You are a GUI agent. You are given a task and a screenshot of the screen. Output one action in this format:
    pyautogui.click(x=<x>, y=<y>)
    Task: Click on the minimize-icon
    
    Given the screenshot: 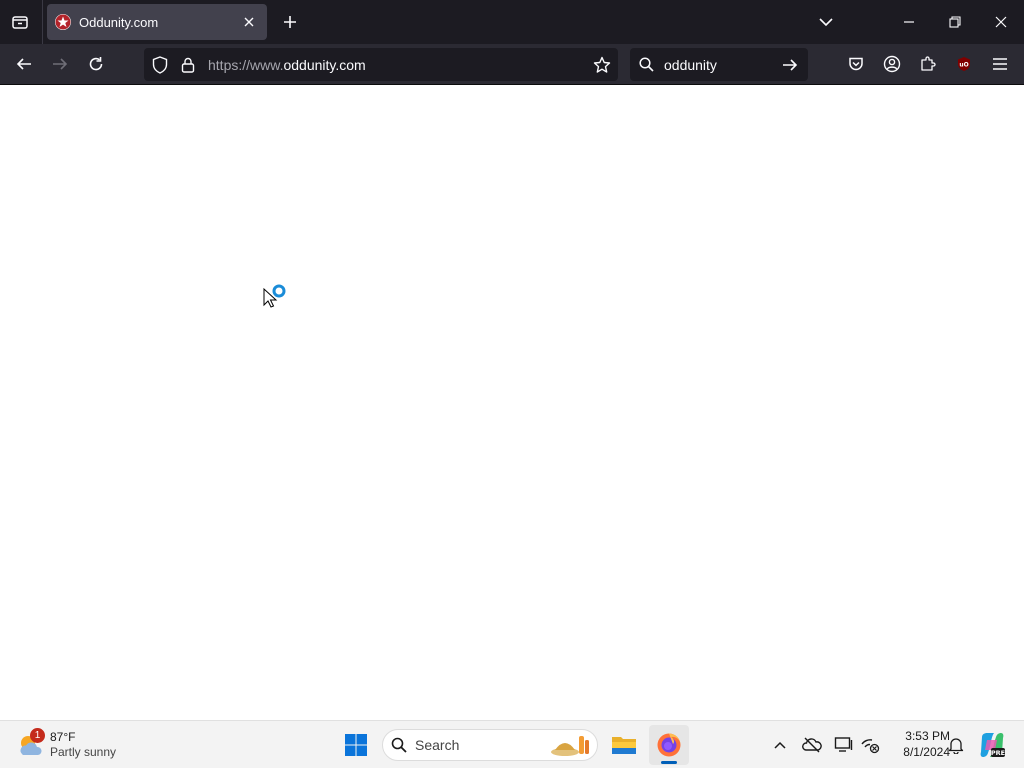 What is the action you would take?
    pyautogui.click(x=909, y=22)
    